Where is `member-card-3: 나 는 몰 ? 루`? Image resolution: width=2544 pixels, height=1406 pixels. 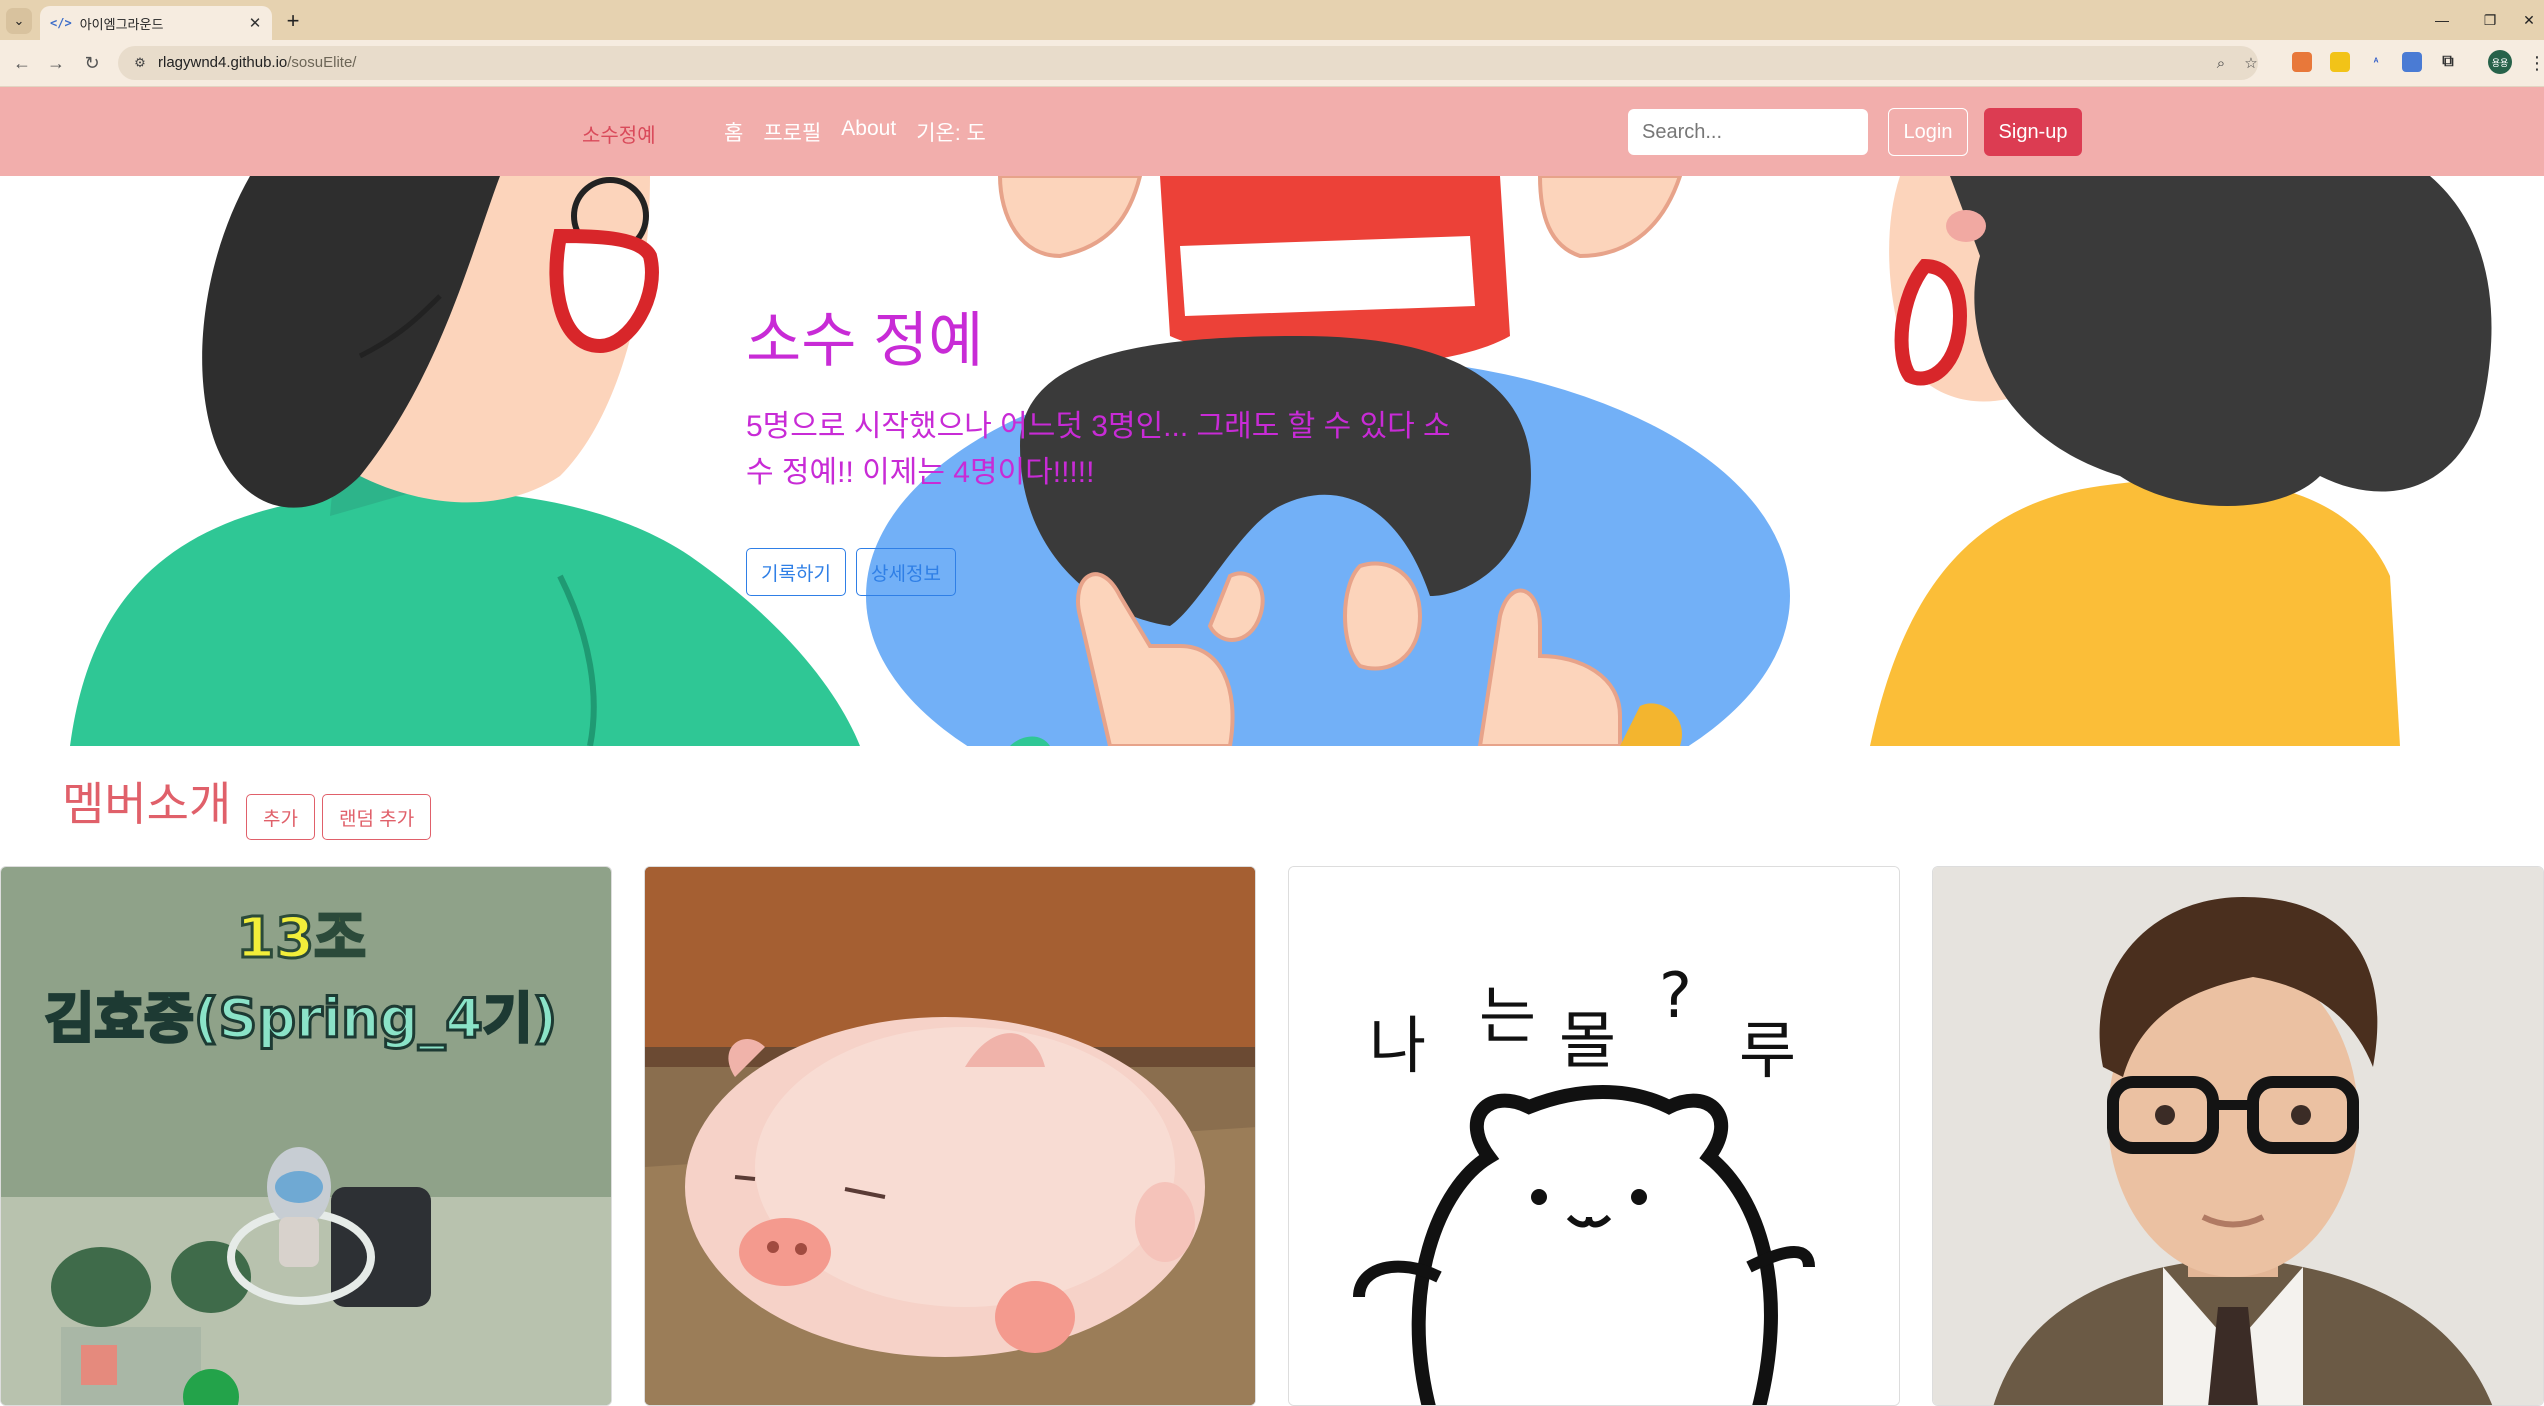
member-card-3: 나 는 몰 ? 루 is located at coordinates (1594, 1136).